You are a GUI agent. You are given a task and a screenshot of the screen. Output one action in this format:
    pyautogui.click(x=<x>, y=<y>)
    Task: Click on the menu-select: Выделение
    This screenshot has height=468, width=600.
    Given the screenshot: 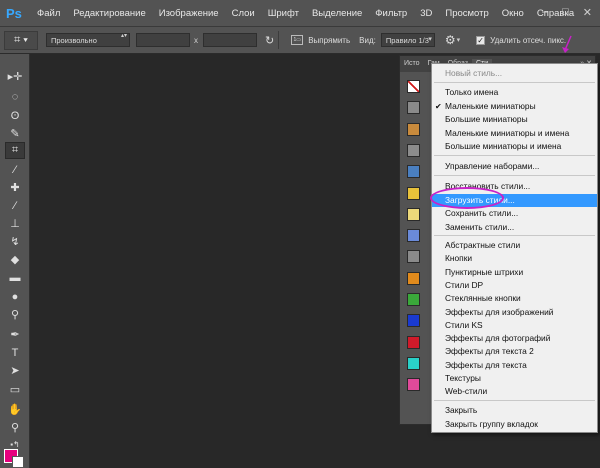 What is the action you would take?
    pyautogui.click(x=337, y=13)
    